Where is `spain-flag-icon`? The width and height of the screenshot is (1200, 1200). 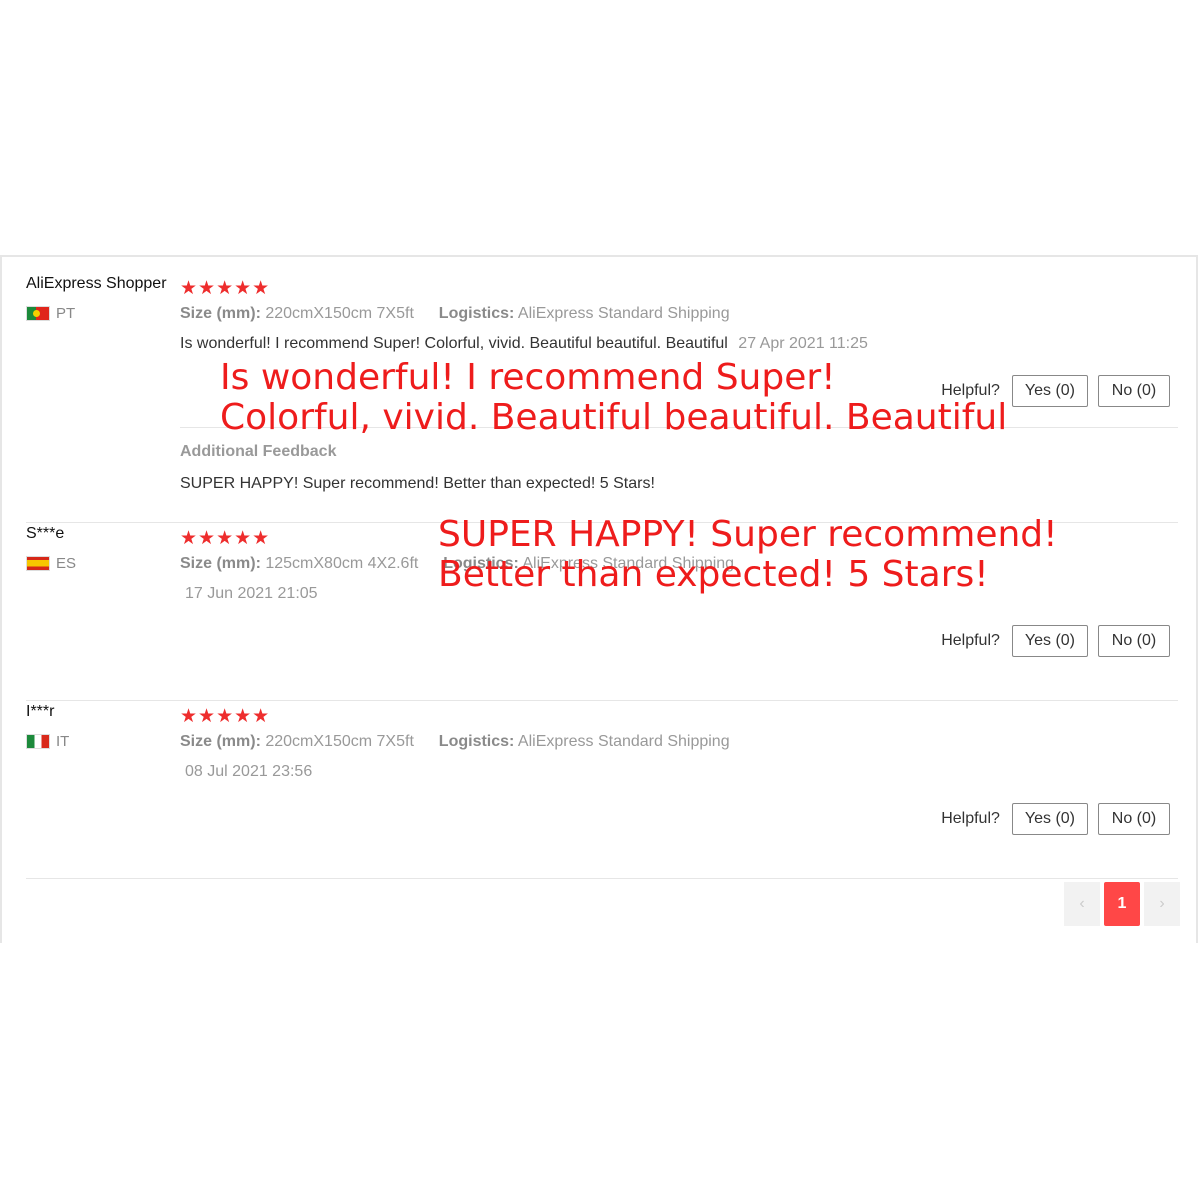
spain-flag-icon is located at coordinates (38, 563).